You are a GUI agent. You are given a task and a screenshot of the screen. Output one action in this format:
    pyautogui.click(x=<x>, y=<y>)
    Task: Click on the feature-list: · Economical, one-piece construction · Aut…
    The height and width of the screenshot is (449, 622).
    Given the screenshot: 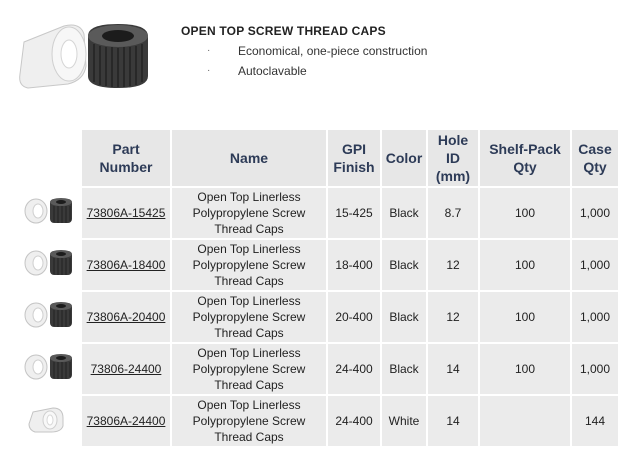 What is the action you would take?
    pyautogui.click(x=316, y=64)
    